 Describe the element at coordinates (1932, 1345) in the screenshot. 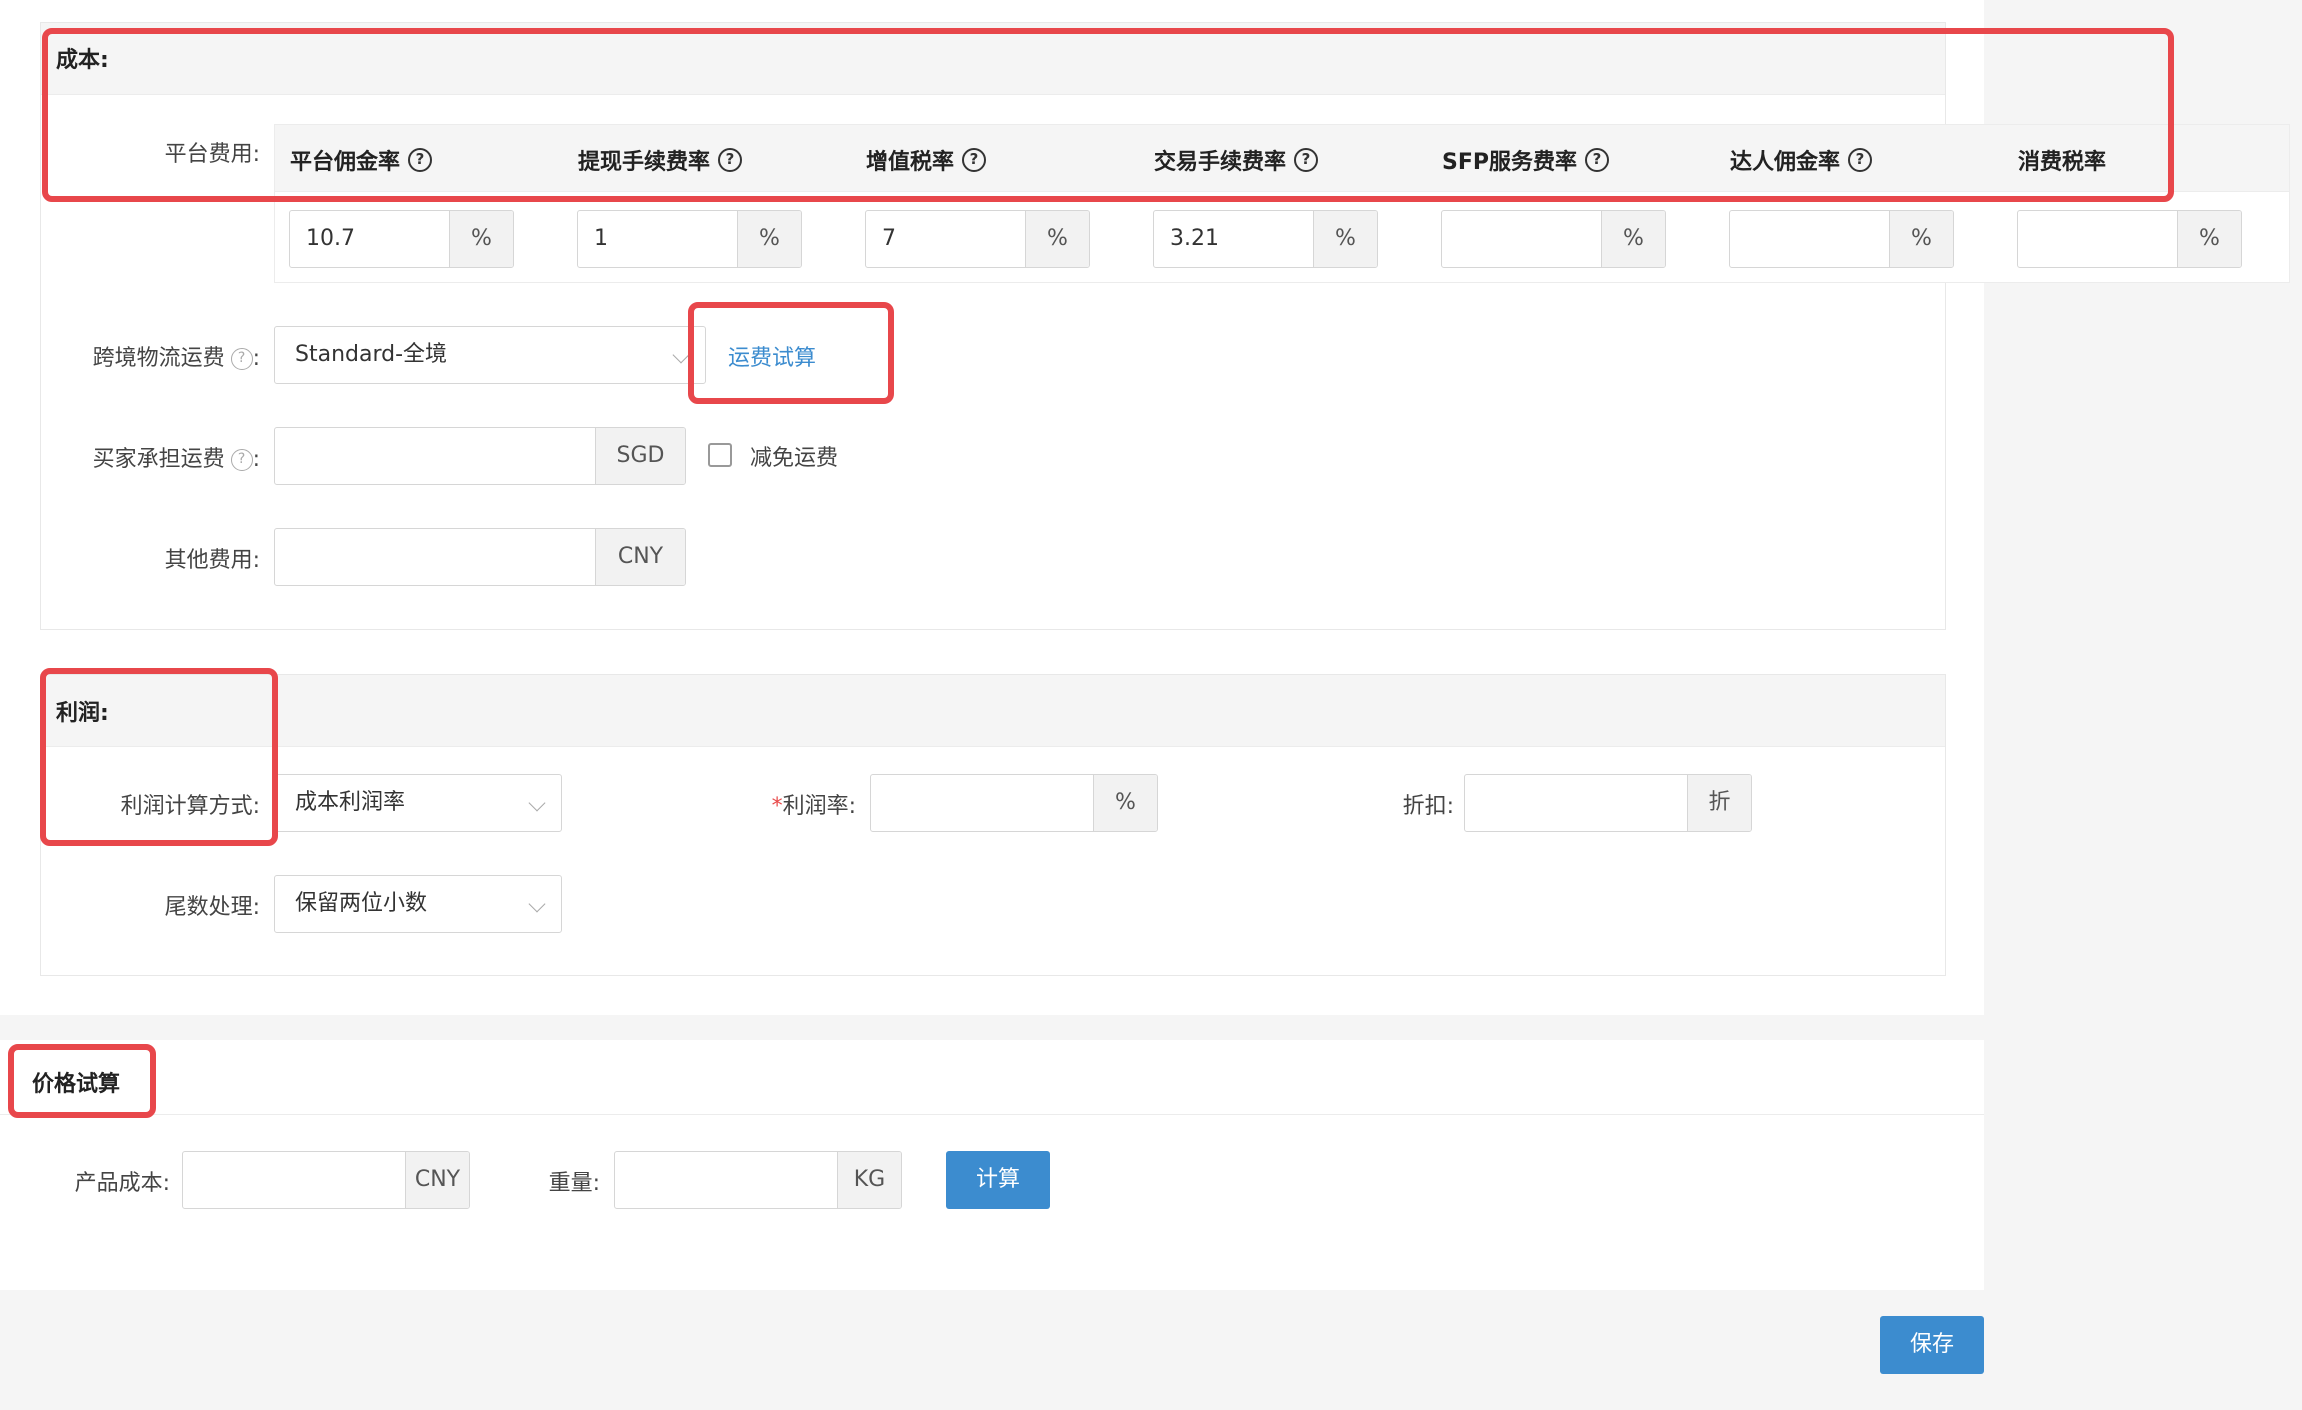

I see `save-button: 保存` at that location.